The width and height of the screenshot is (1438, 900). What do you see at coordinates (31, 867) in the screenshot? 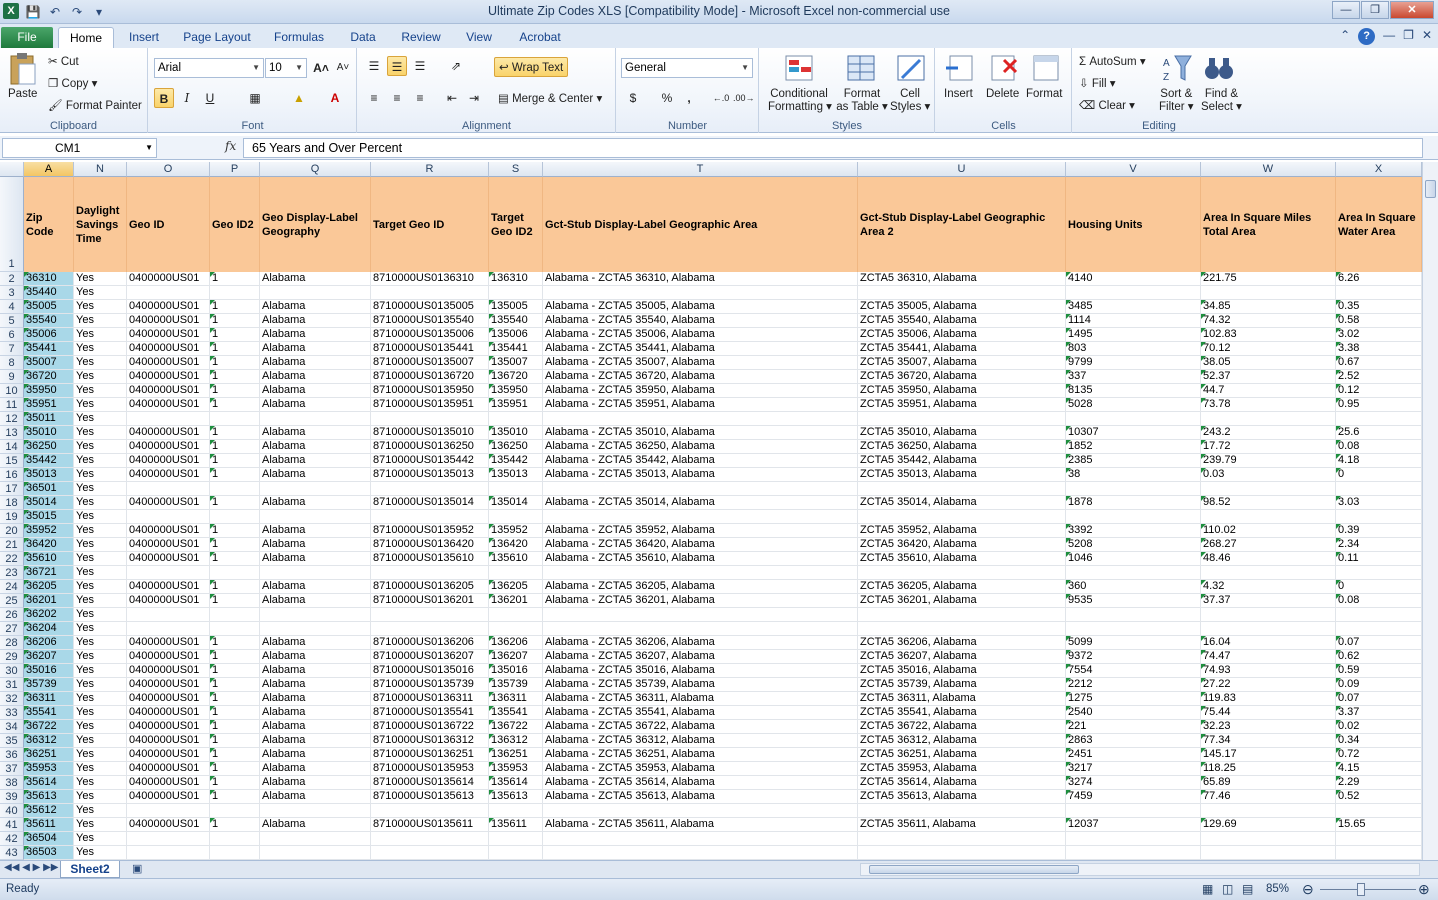
I see `sheet-nav-arrows-icon: ◀◀ ◀ ▶ ▶▶` at bounding box center [31, 867].